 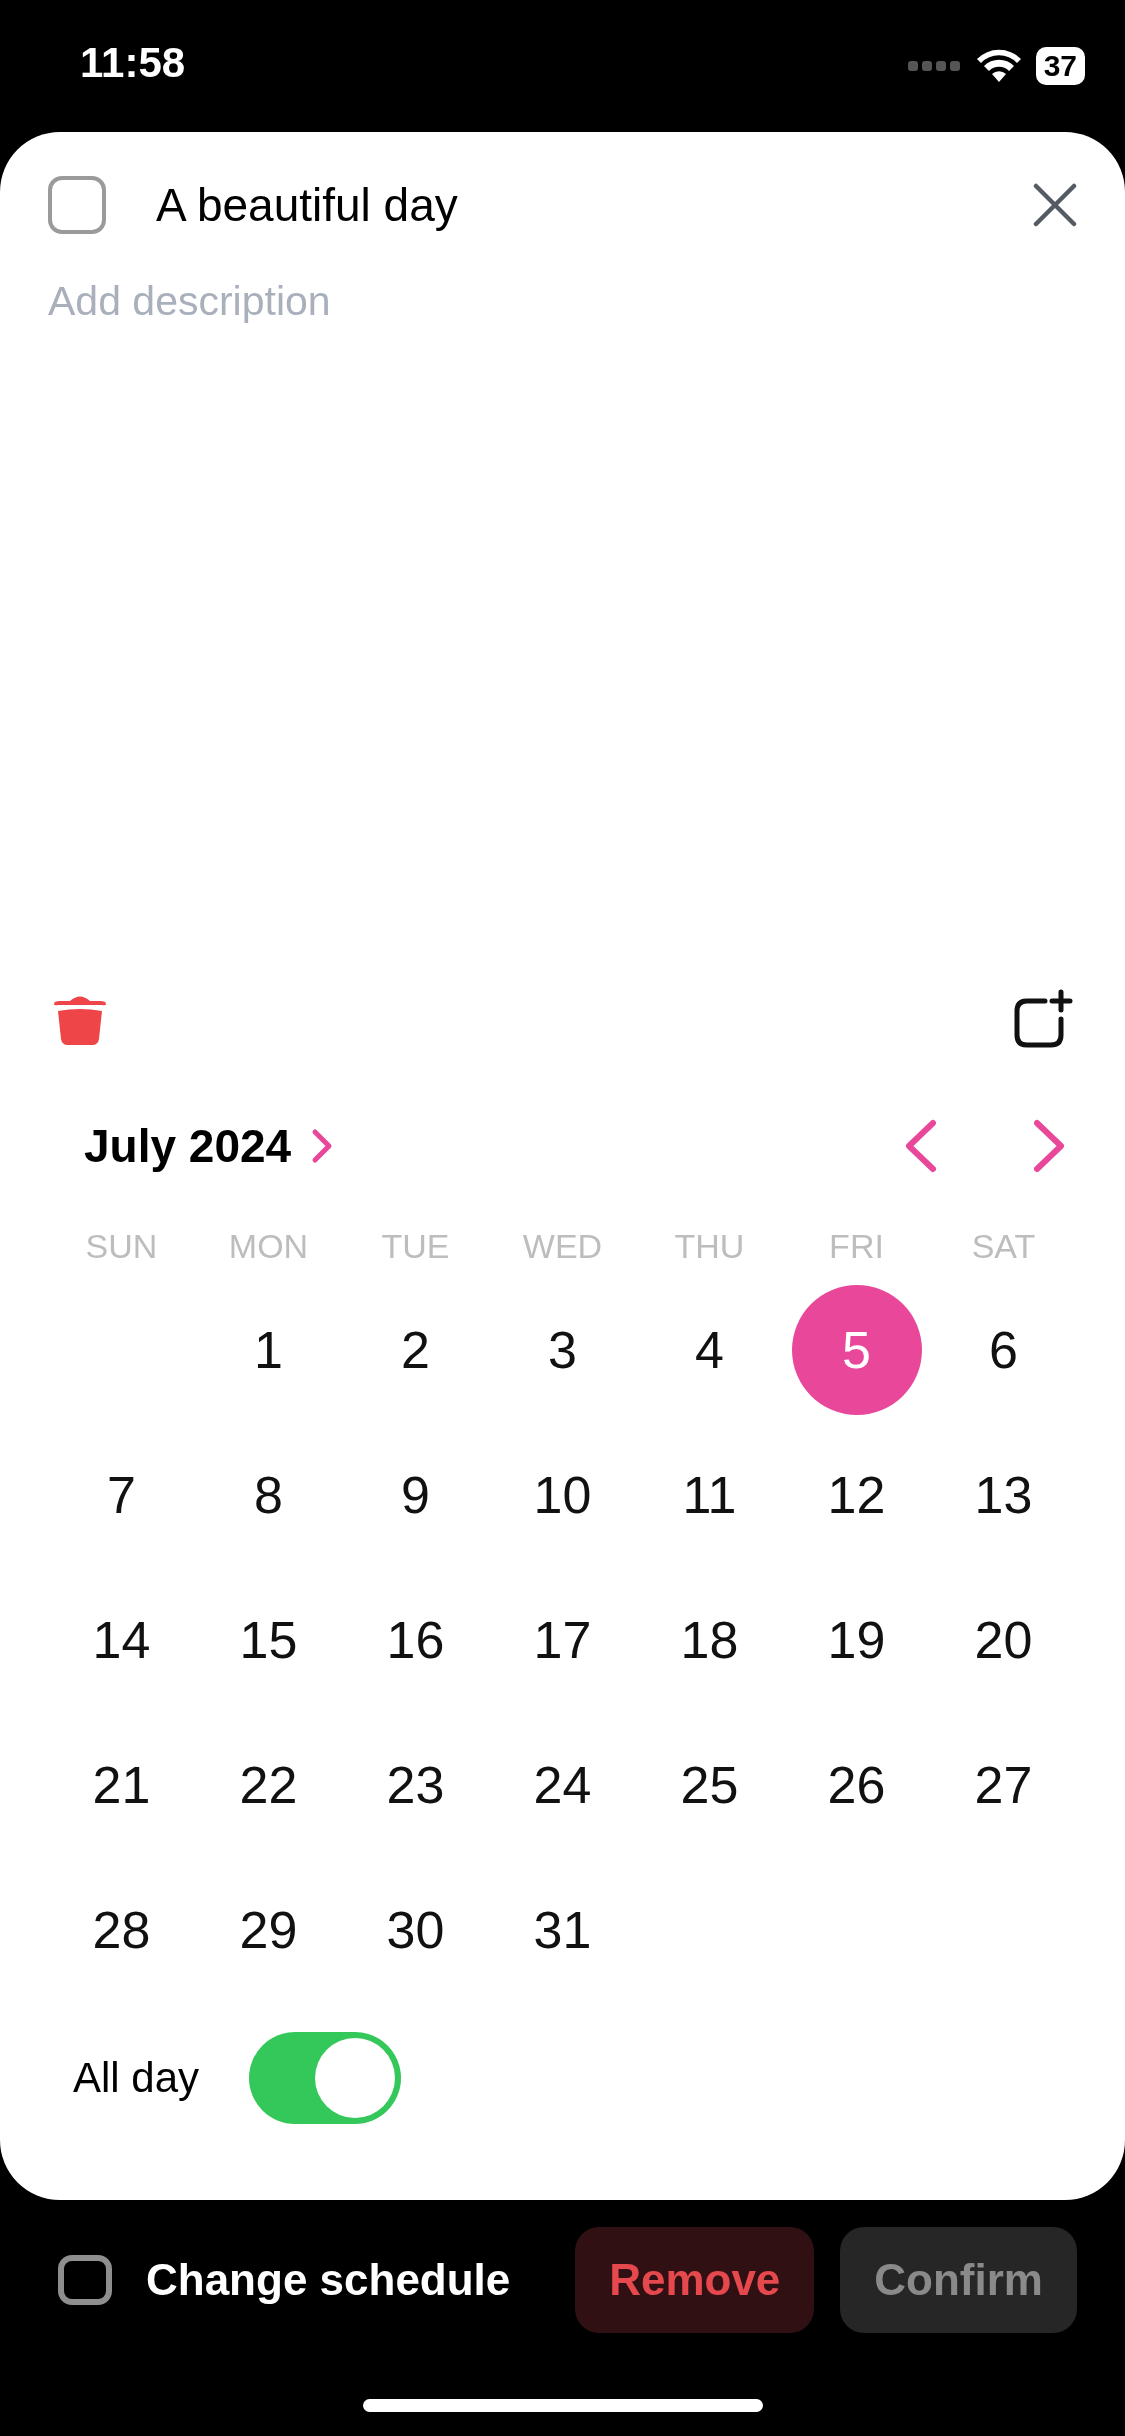 What do you see at coordinates (934, 66) in the screenshot?
I see `signal-icon` at bounding box center [934, 66].